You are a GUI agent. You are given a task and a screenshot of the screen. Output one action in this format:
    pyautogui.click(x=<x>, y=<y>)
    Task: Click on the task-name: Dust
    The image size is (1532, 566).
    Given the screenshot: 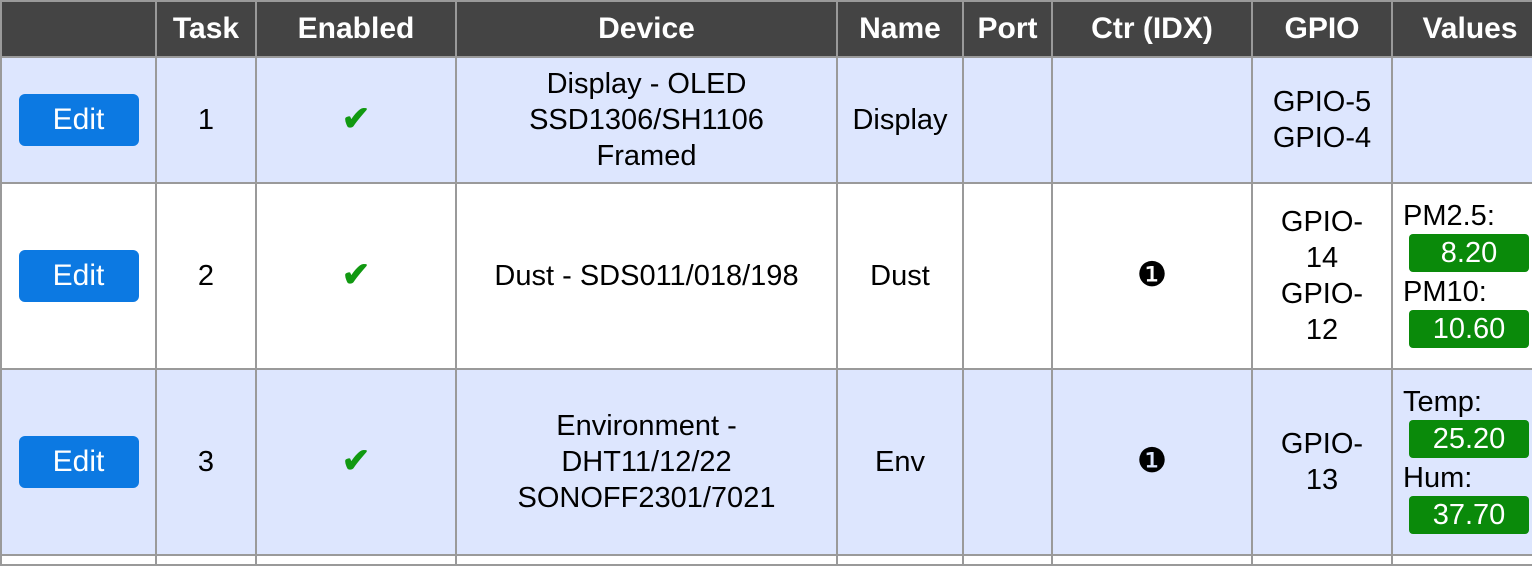 What is the action you would take?
    pyautogui.click(x=900, y=276)
    